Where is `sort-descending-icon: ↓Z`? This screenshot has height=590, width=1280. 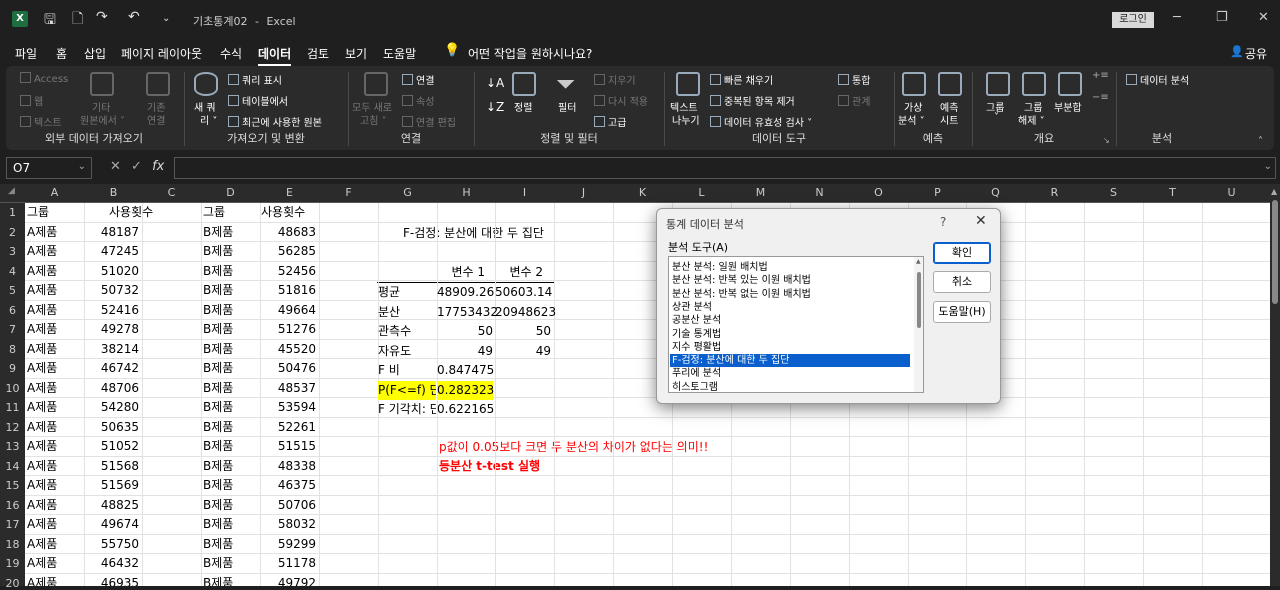 sort-descending-icon: ↓Z is located at coordinates (495, 107).